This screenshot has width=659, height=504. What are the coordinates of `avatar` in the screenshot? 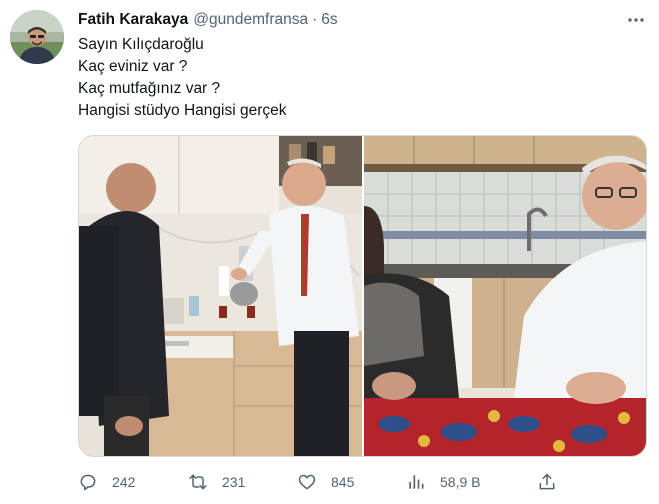 It's located at (37, 37).